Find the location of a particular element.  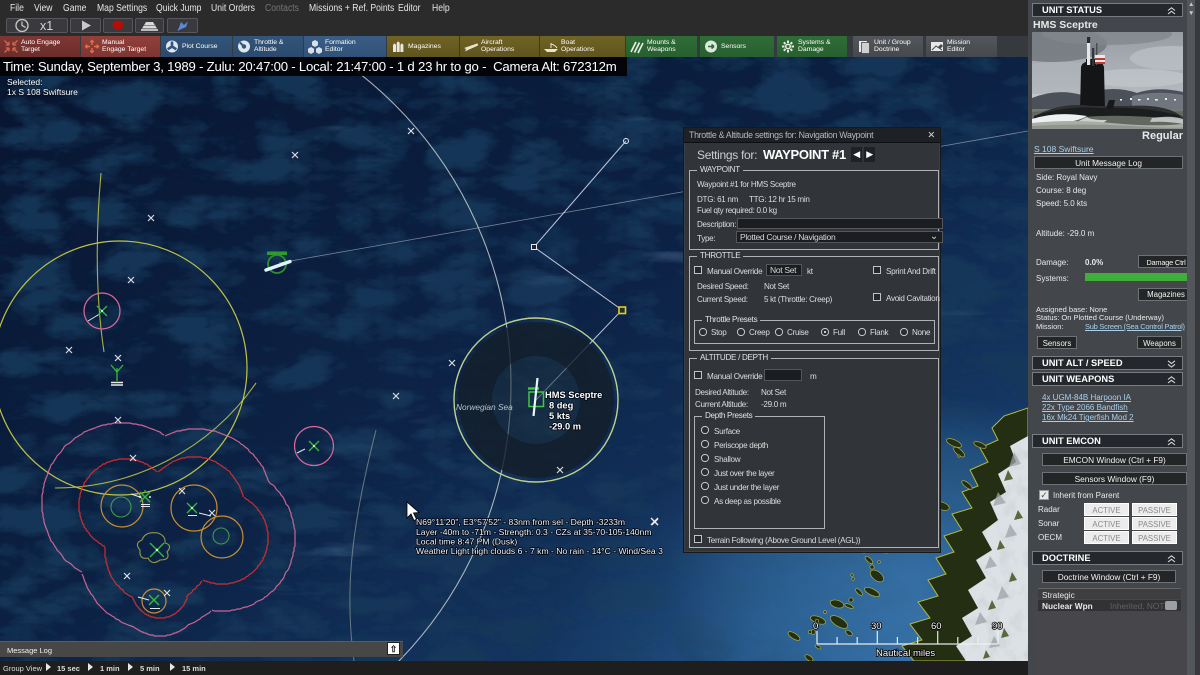

svg-text: 5 kts is located at coordinates (559, 416).